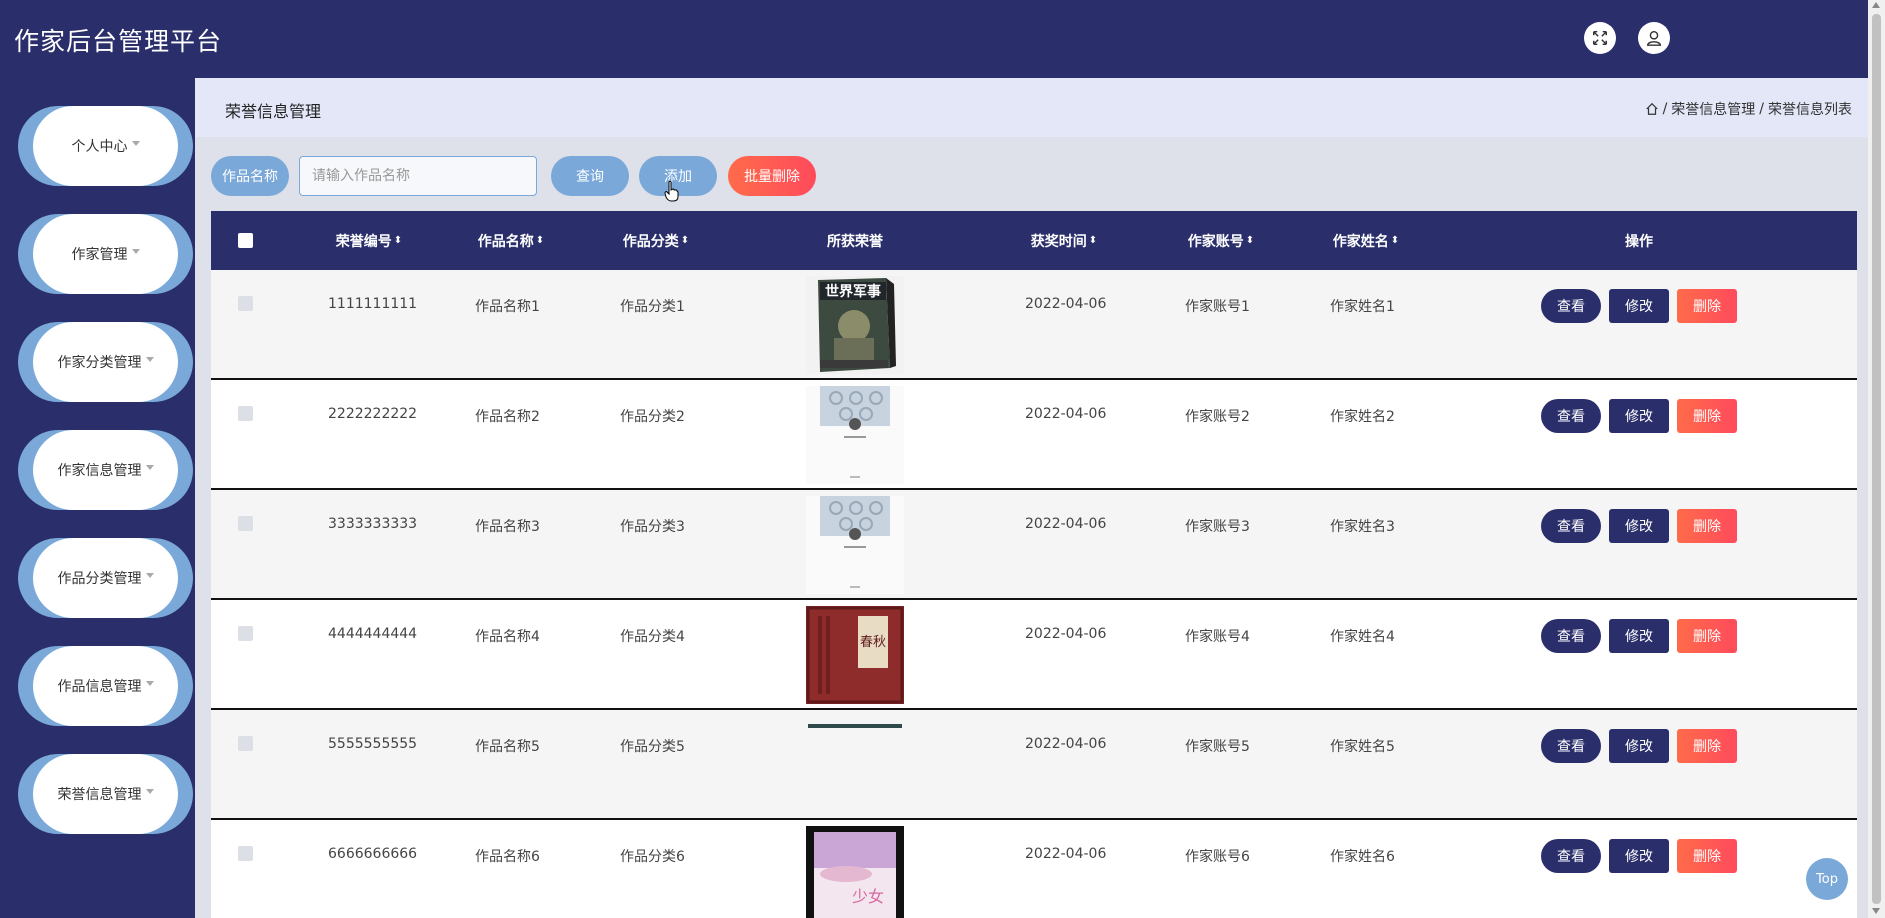 The width and height of the screenshot is (1885, 918). I want to click on cell-work-category: 作品分类1, so click(652, 307).